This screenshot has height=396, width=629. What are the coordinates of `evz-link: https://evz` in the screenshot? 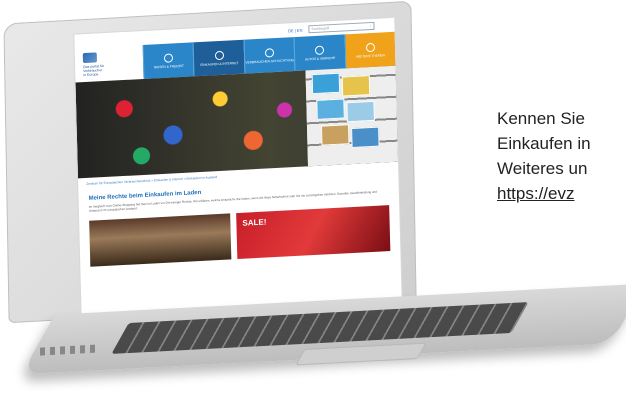 It's located at (535, 193).